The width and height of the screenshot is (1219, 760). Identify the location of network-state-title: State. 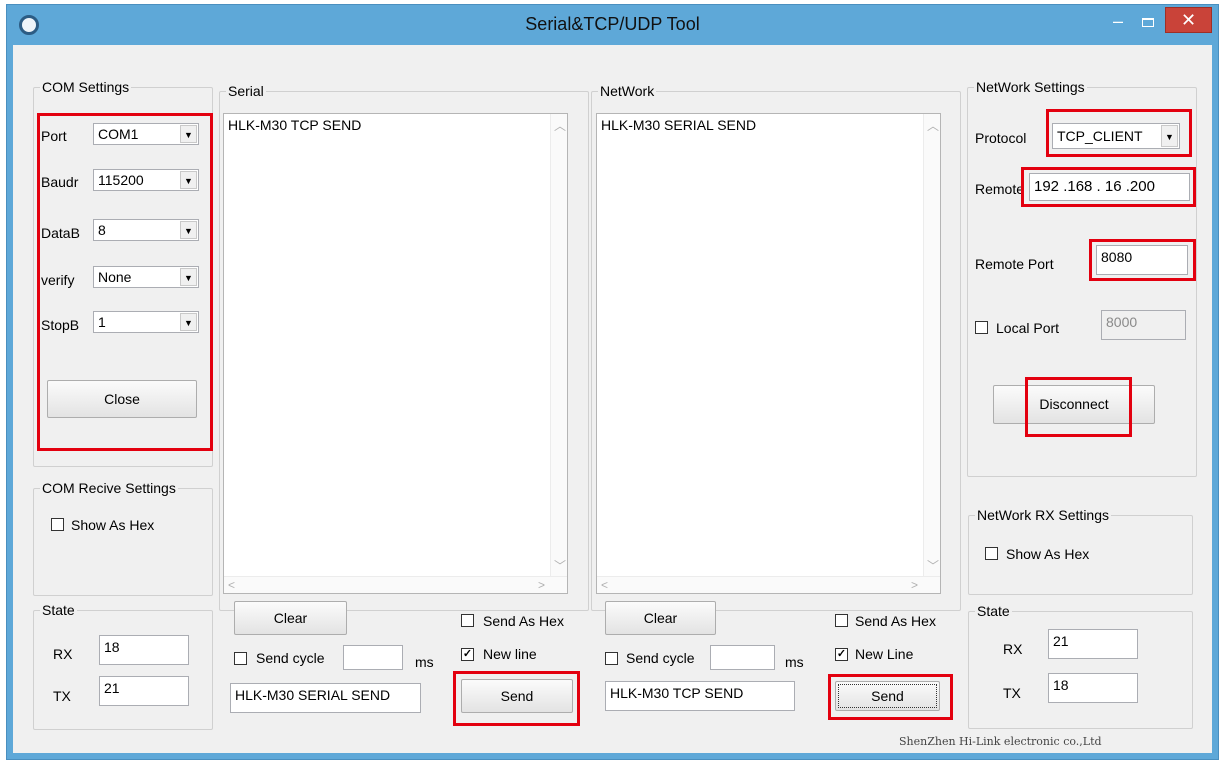
(993, 611).